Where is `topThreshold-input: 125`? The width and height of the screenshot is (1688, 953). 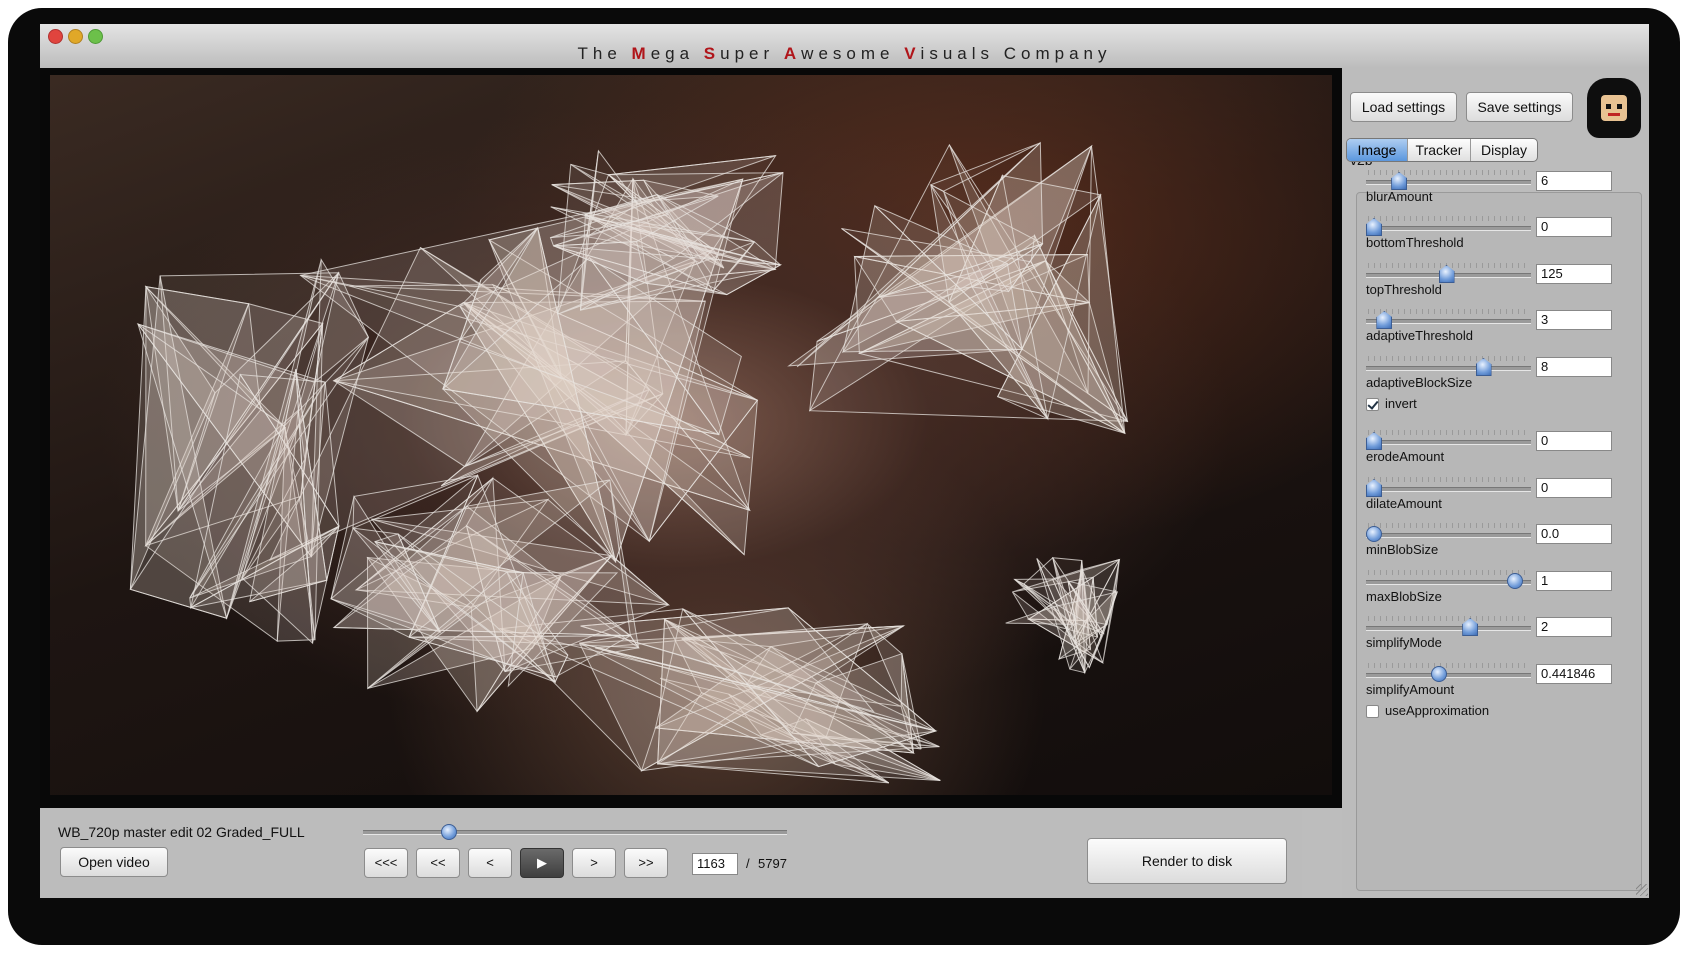
topThreshold-input: 125 is located at coordinates (1574, 274).